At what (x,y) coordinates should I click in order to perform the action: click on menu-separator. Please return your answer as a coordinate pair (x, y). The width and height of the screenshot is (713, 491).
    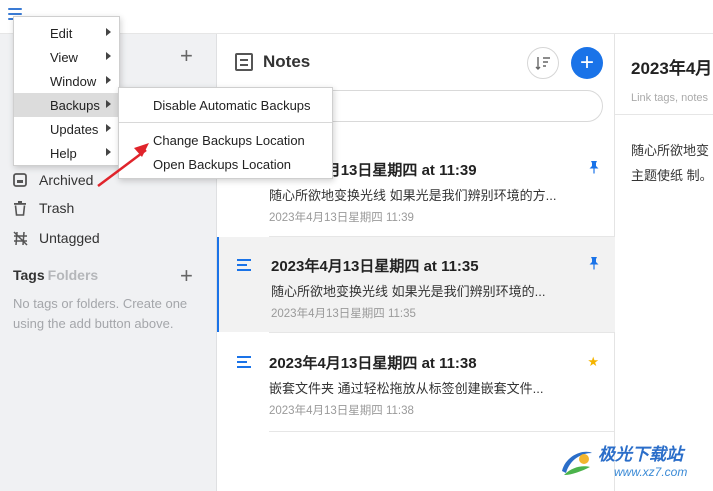
    Looking at the image, I should click on (225, 122).